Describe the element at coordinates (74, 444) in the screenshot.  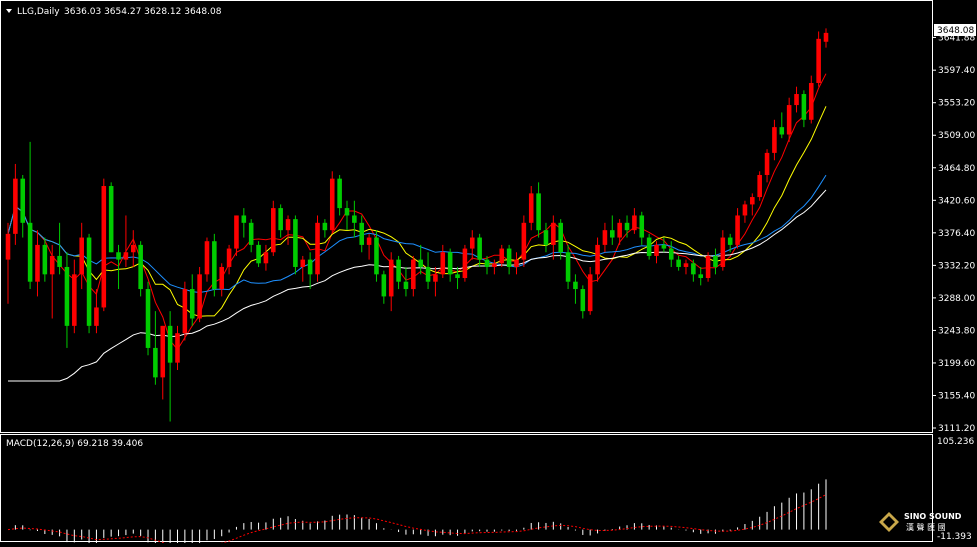
I see `macd-title: MACD(12,26,9) 69.218 39.406` at that location.